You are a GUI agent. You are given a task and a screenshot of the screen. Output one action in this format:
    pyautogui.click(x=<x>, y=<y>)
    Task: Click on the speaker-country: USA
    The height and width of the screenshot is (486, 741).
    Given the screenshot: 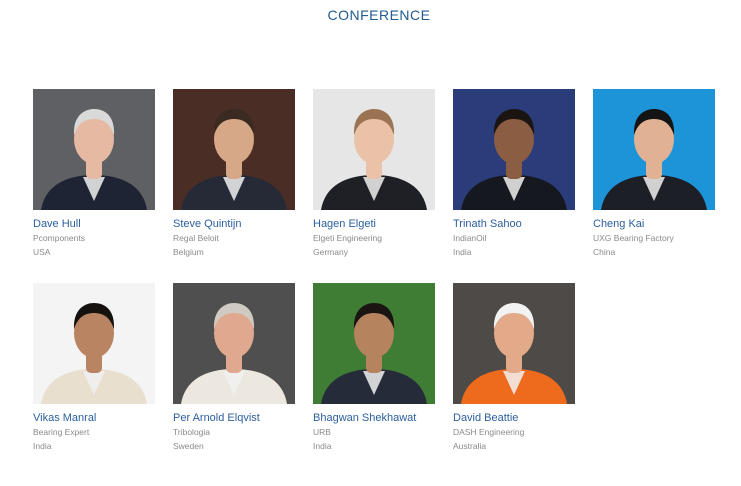 What is the action you would take?
    pyautogui.click(x=42, y=252)
    